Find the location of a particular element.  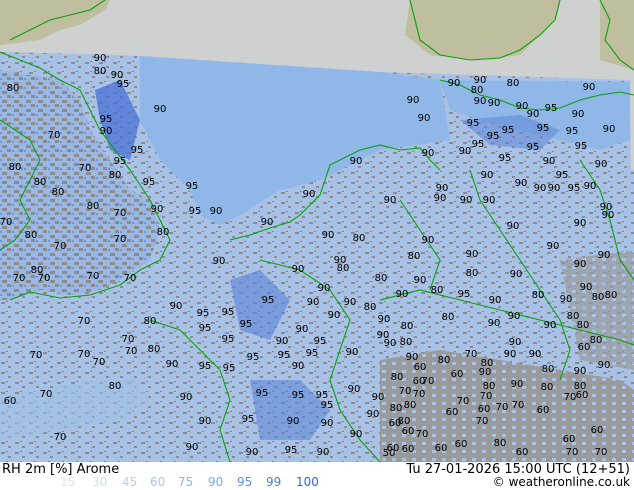

scale-value: 75 is located at coordinates (186, 482).